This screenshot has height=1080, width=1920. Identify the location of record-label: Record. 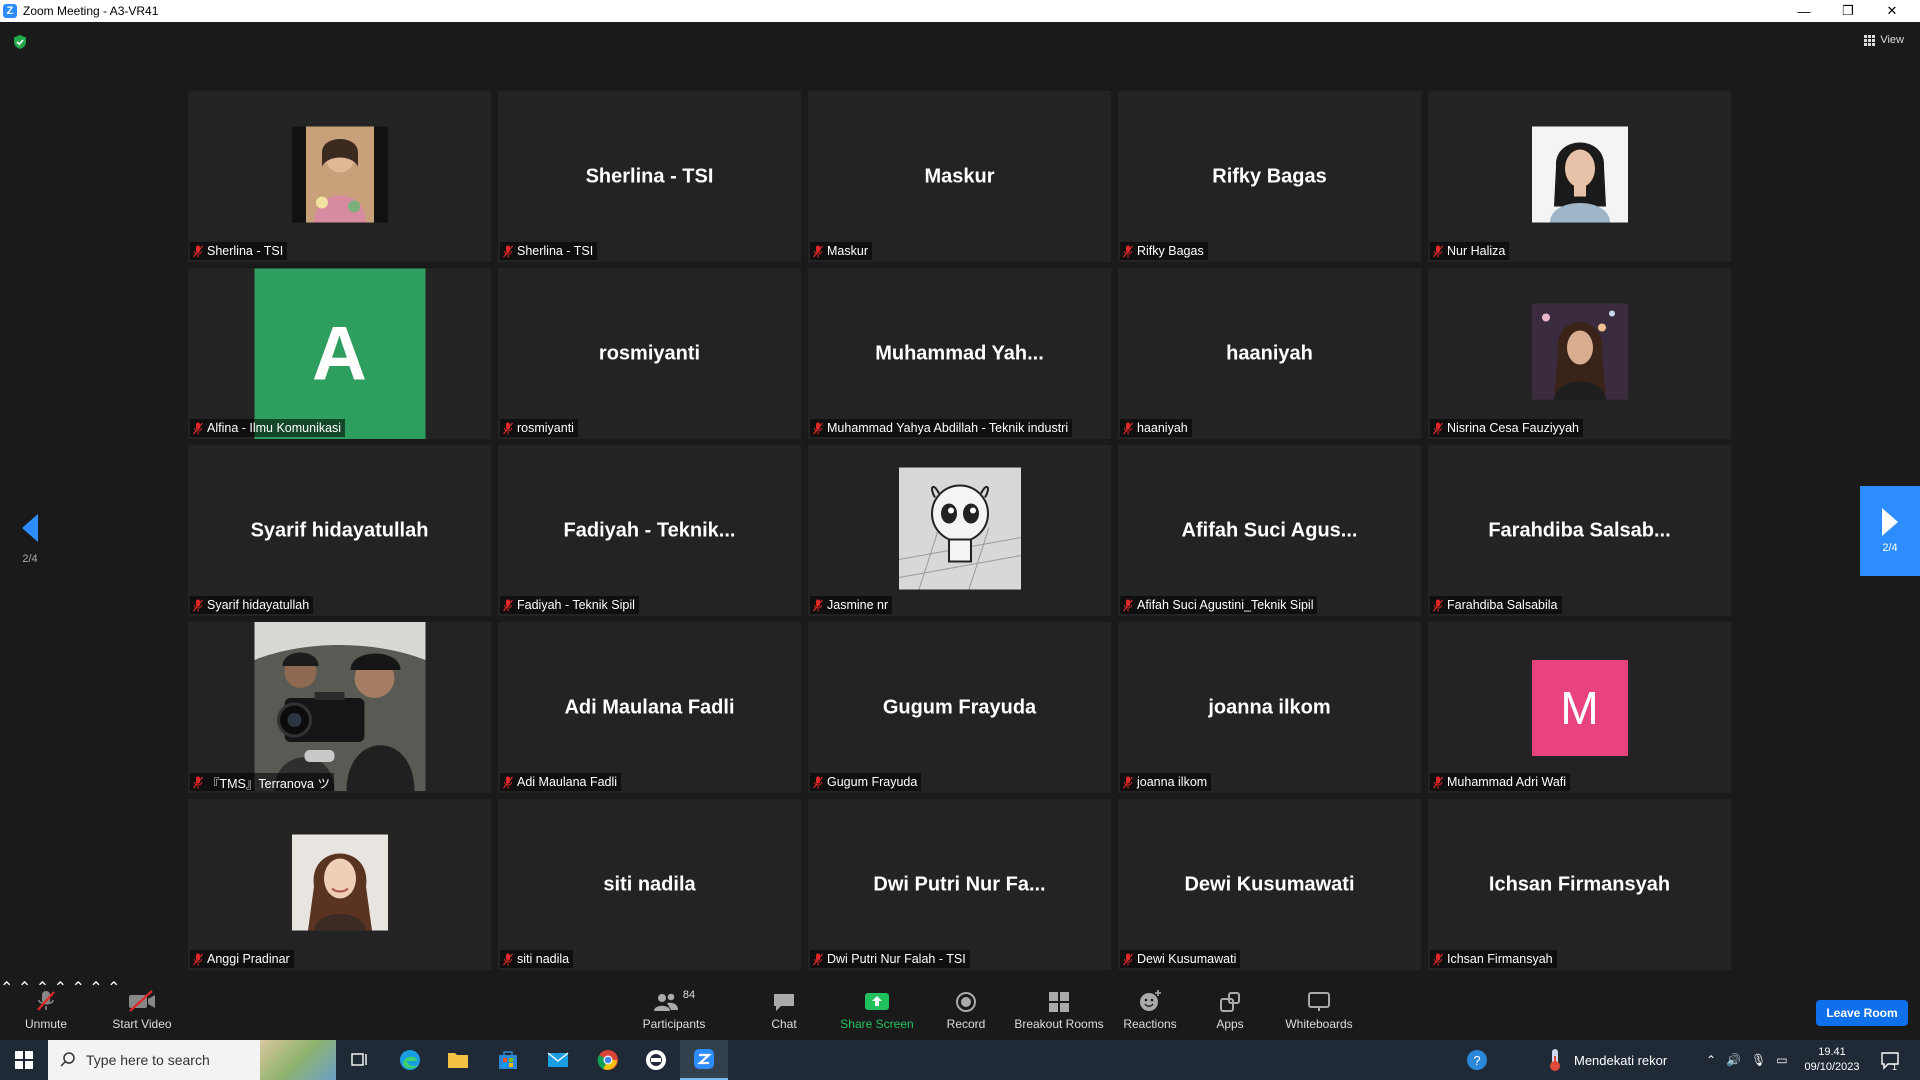
(966, 1024).